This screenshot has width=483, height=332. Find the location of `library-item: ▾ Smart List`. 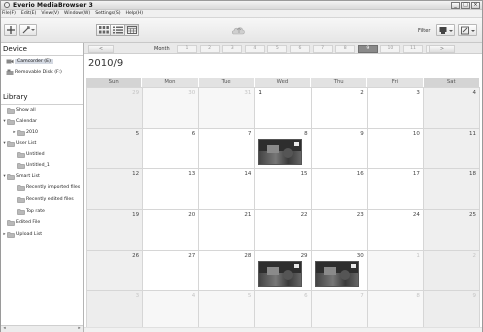

library-item: ▾ Smart List is located at coordinates (21, 176).